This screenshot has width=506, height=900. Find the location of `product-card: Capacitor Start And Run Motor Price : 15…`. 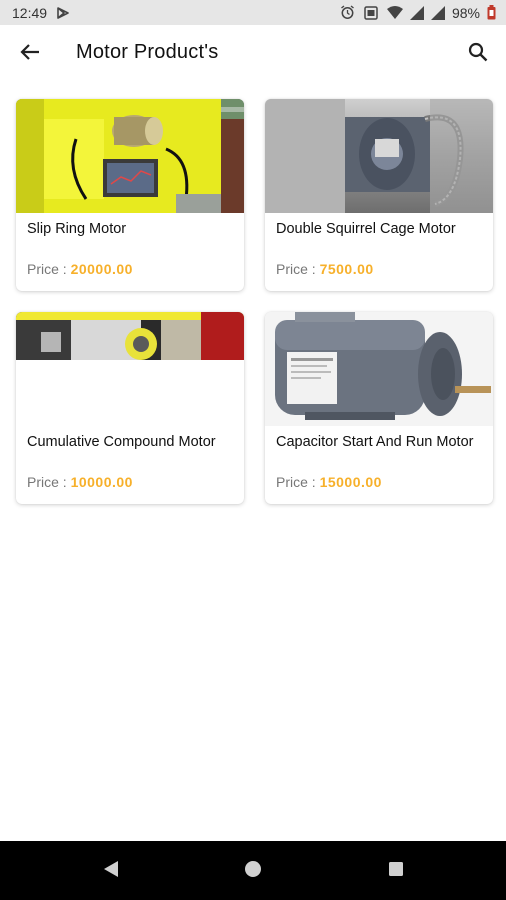

product-card: Capacitor Start And Run Motor Price : 15… is located at coordinates (379, 408).